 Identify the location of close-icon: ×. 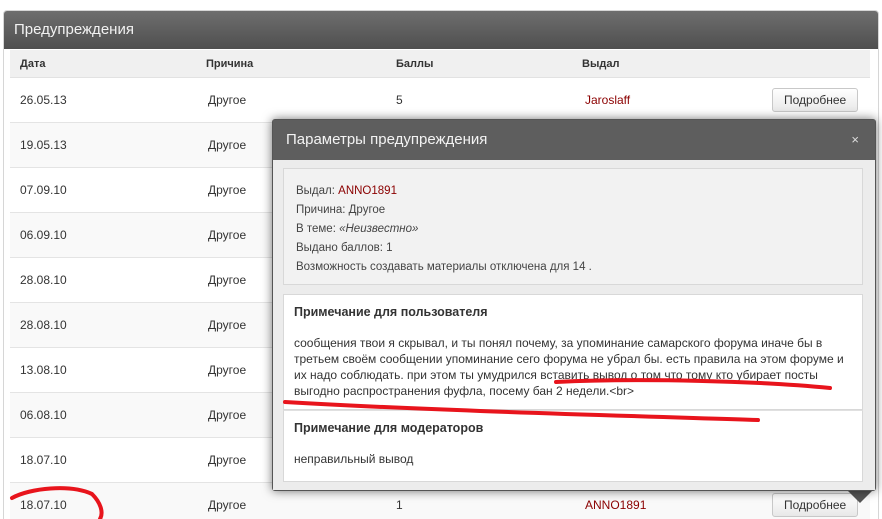
(855, 140).